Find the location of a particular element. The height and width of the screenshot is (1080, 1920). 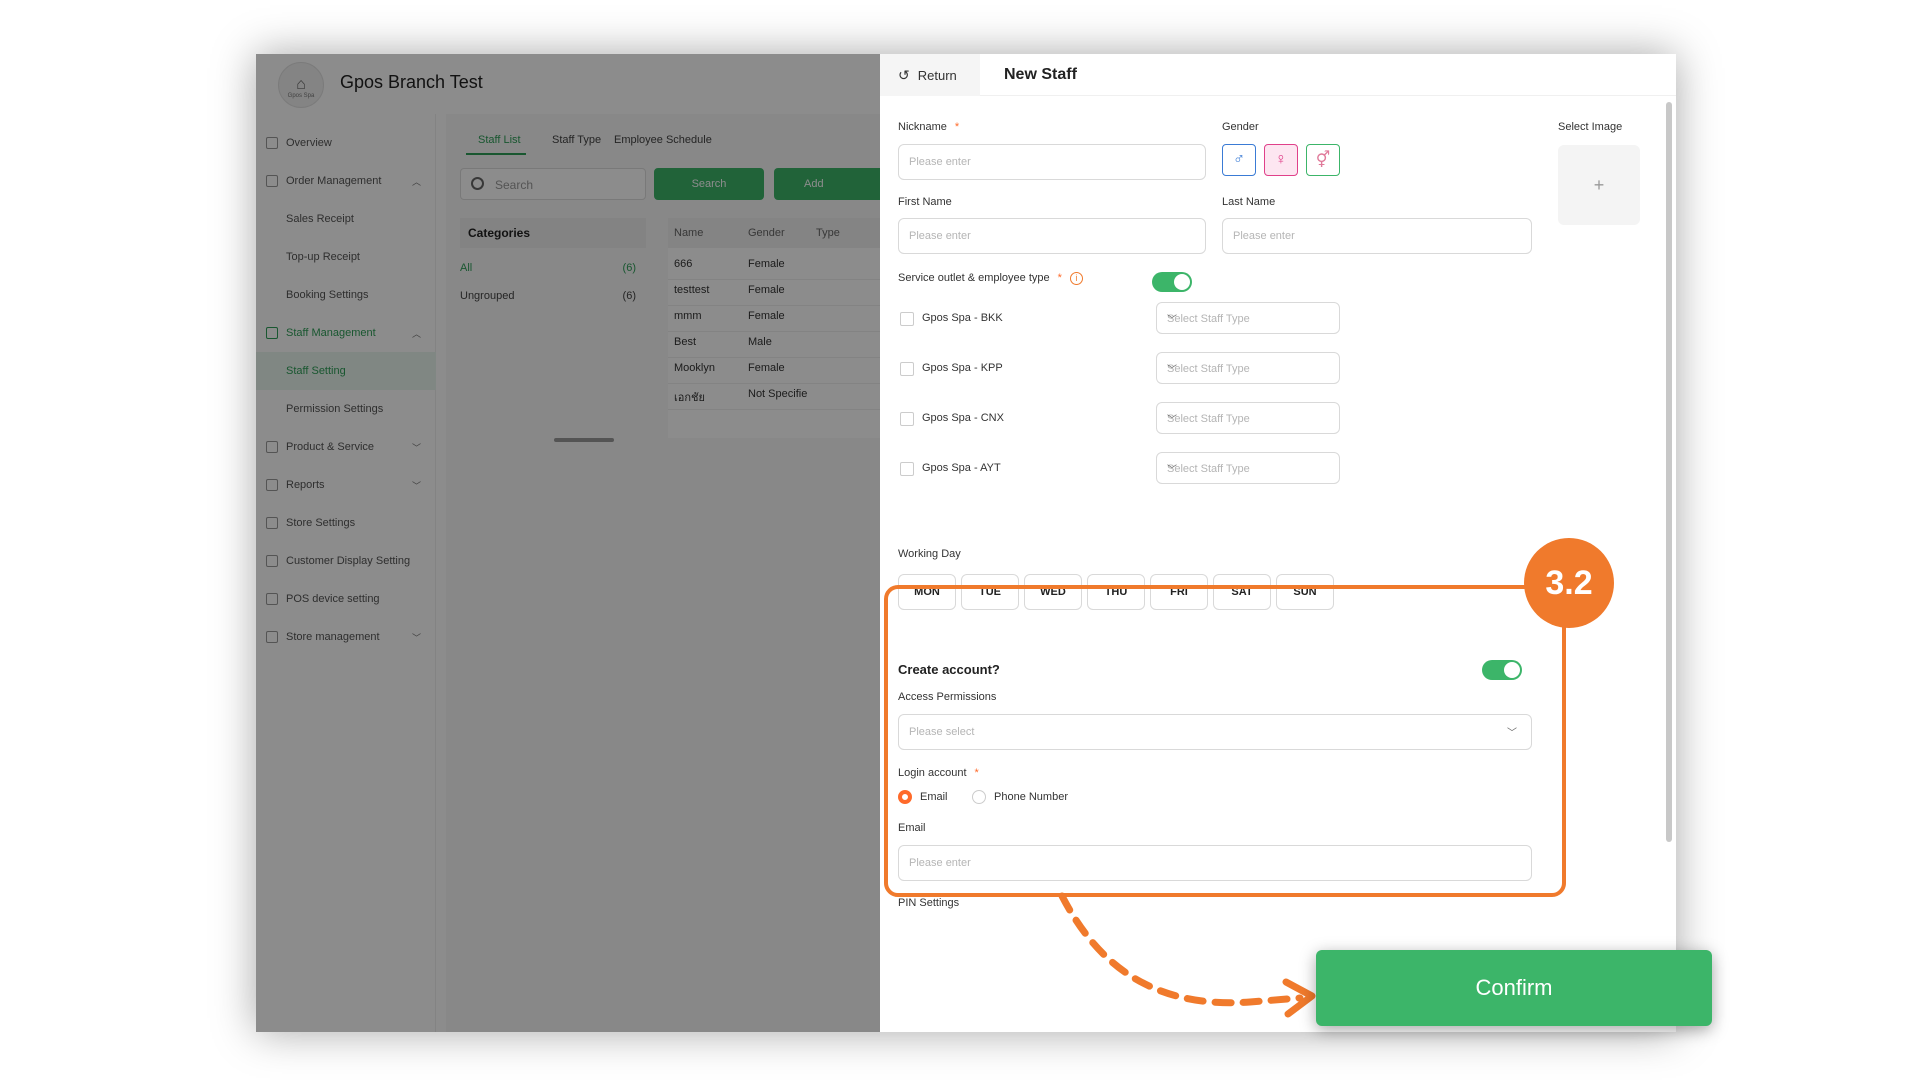

outlet-checkbox-ayt is located at coordinates (907, 469).